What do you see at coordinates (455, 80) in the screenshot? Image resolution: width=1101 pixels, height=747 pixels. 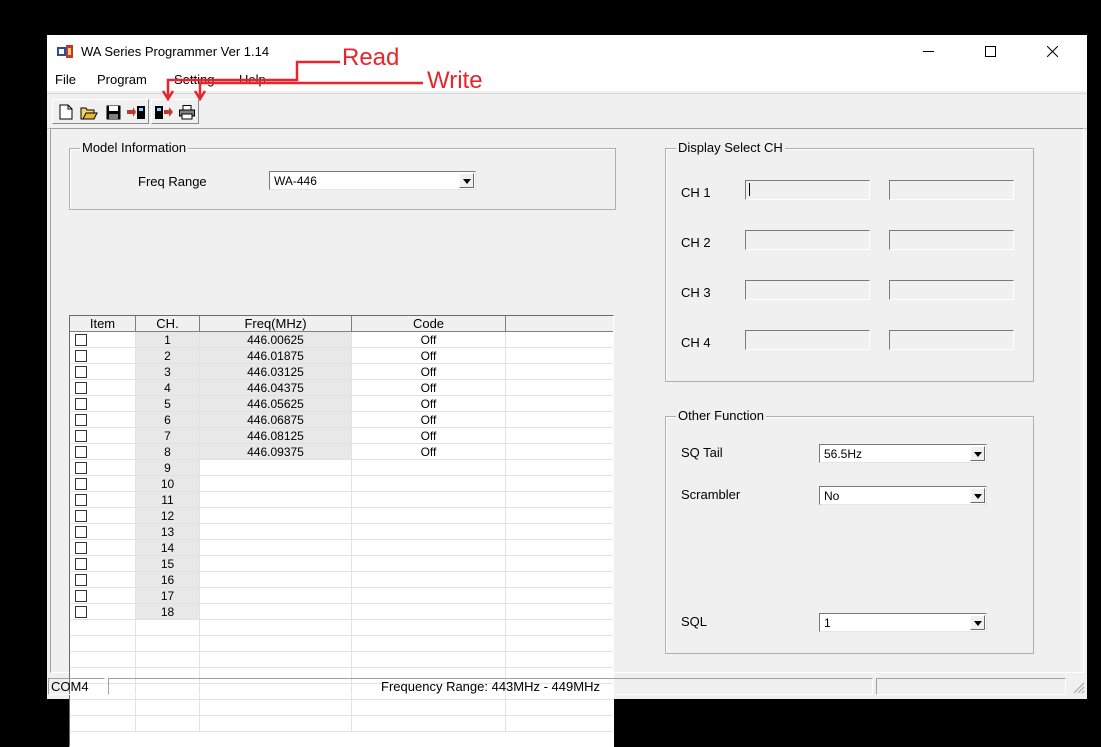 I see `write-annotation: Write` at bounding box center [455, 80].